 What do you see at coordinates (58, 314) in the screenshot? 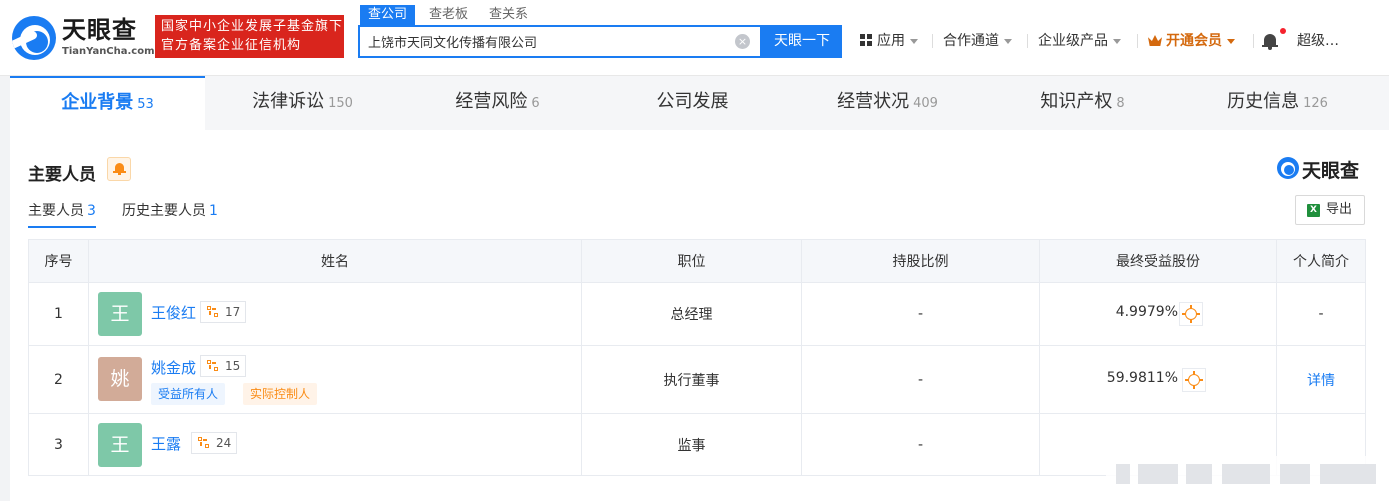
I see `row-index: 1` at bounding box center [58, 314].